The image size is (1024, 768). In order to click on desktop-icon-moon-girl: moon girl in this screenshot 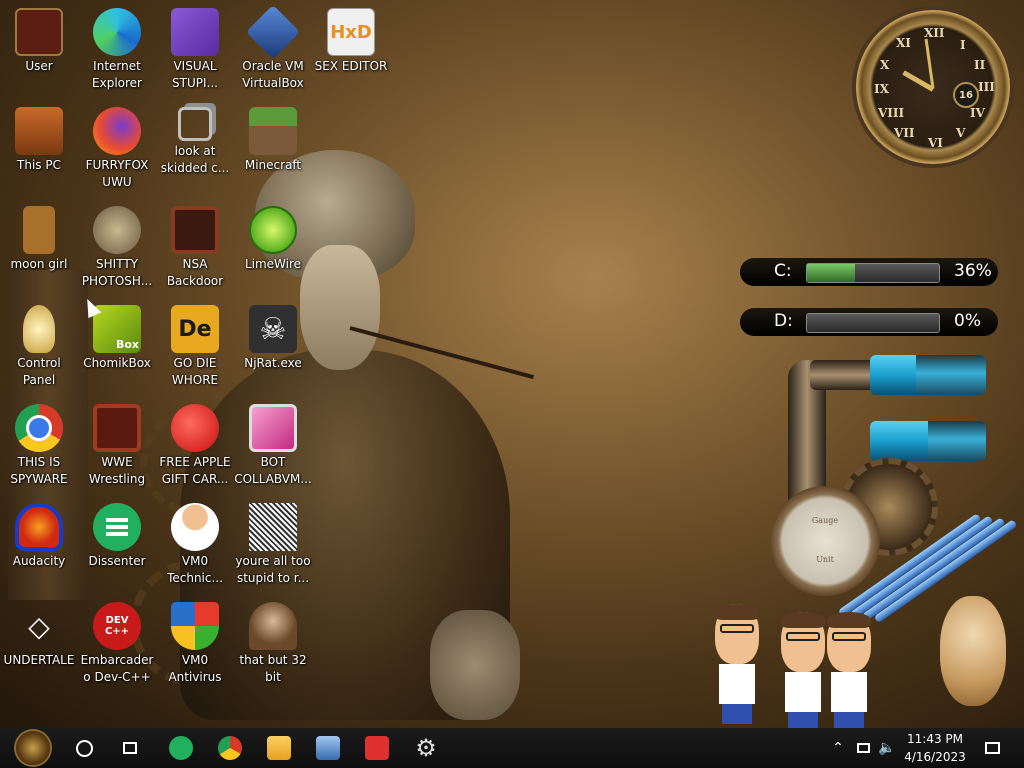, I will do `click(39, 236)`.